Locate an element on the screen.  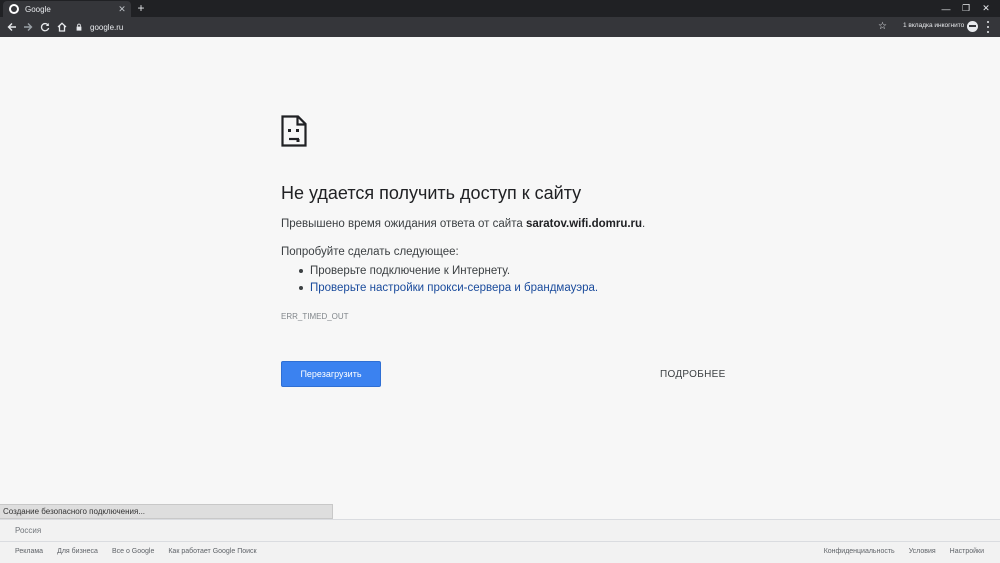
window-controls: — ❐ ✕ is located at coordinates (966, 8).